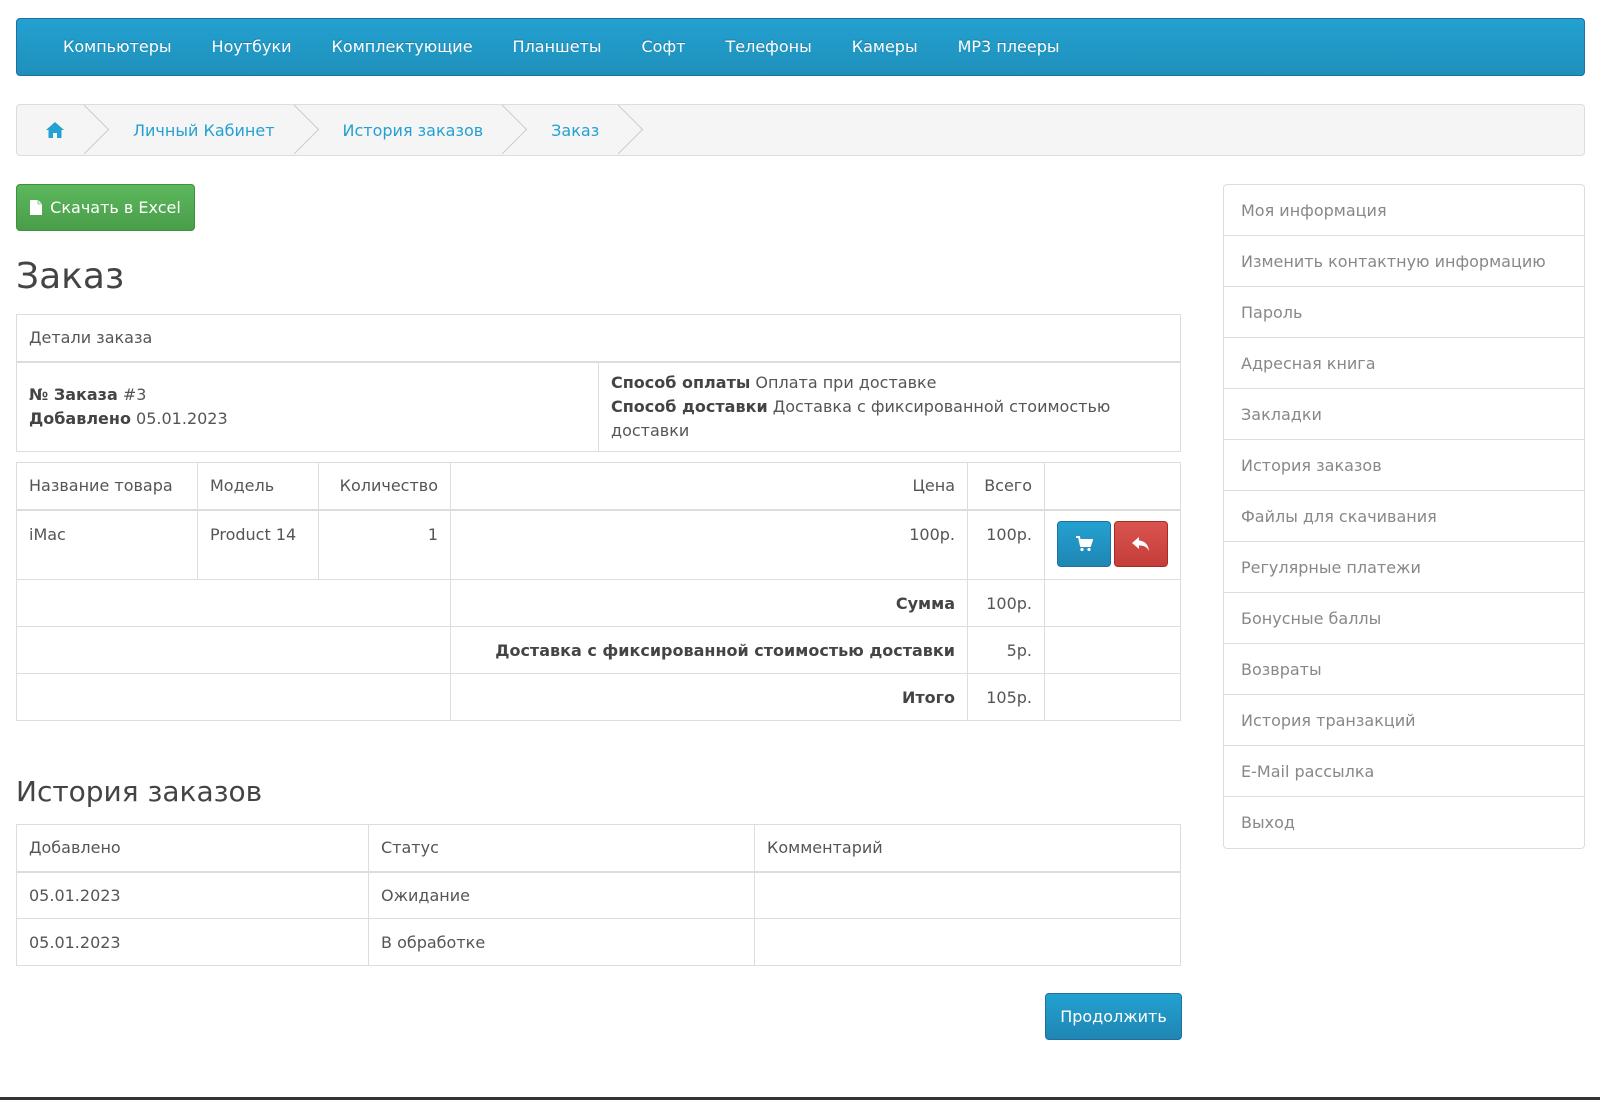  I want to click on order-no-value: #3, so click(134, 394).